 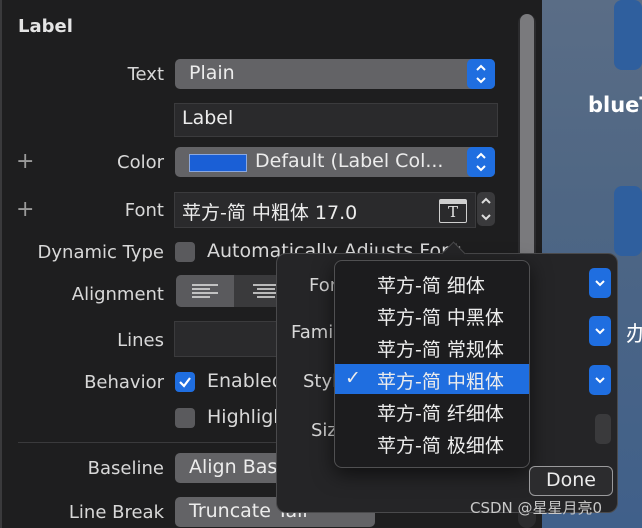 What do you see at coordinates (323, 430) in the screenshot?
I see `popover-size-label: Size` at bounding box center [323, 430].